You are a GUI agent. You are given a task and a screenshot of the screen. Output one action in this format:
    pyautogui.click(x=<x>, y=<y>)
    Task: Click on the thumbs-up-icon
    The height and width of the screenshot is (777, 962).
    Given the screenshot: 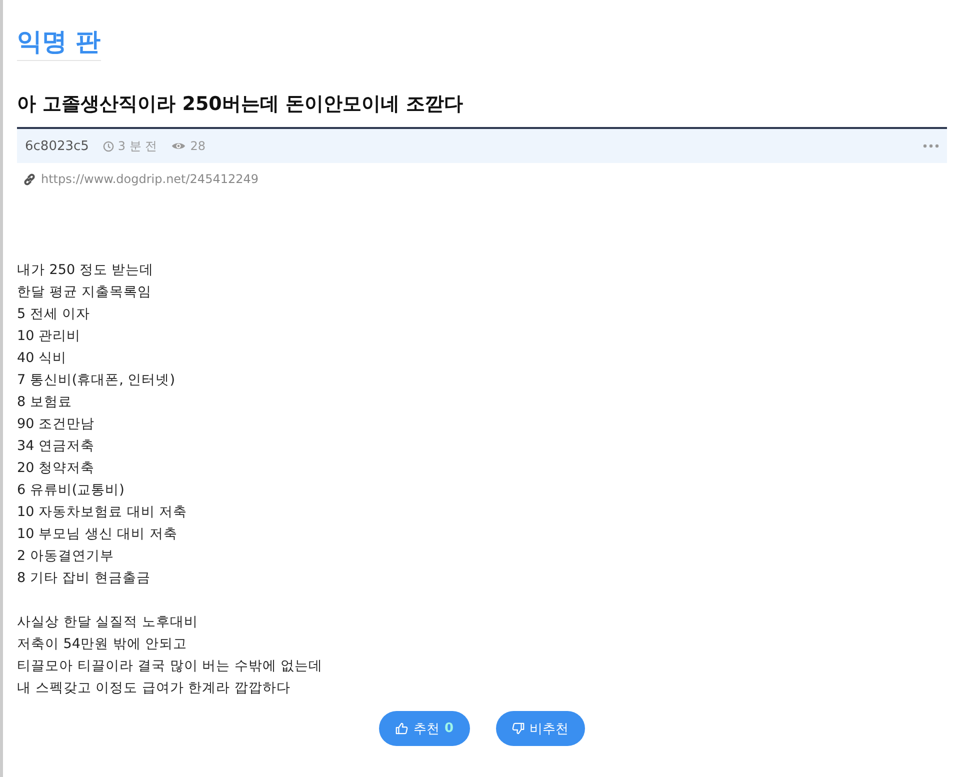 What is the action you would take?
    pyautogui.click(x=401, y=728)
    